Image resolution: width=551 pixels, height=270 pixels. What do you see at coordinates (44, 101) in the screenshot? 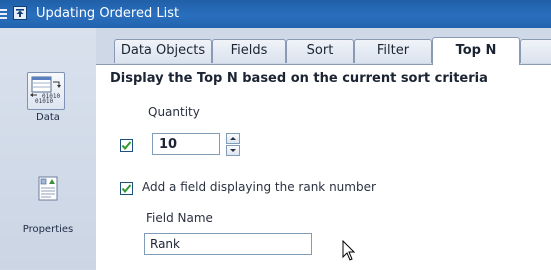
I see `svg-text: 01010` at bounding box center [44, 101].